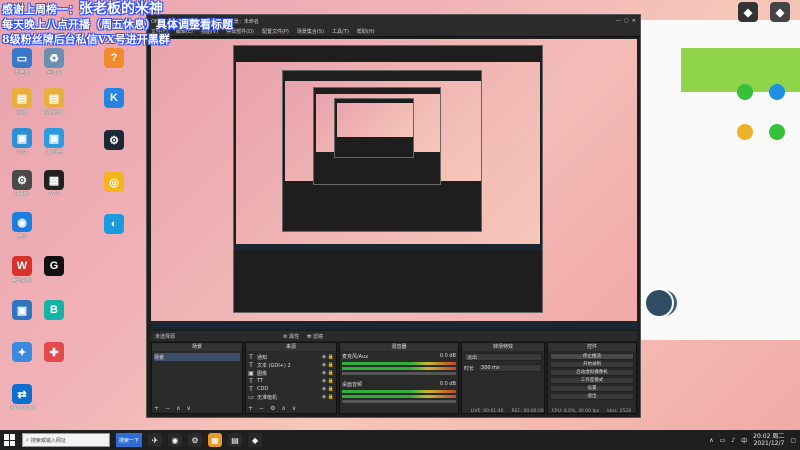  What do you see at coordinates (291, 365) in the screenshot?
I see `source-item: T 文本 (GDI+) 2 ◉ 🔒` at bounding box center [291, 365].